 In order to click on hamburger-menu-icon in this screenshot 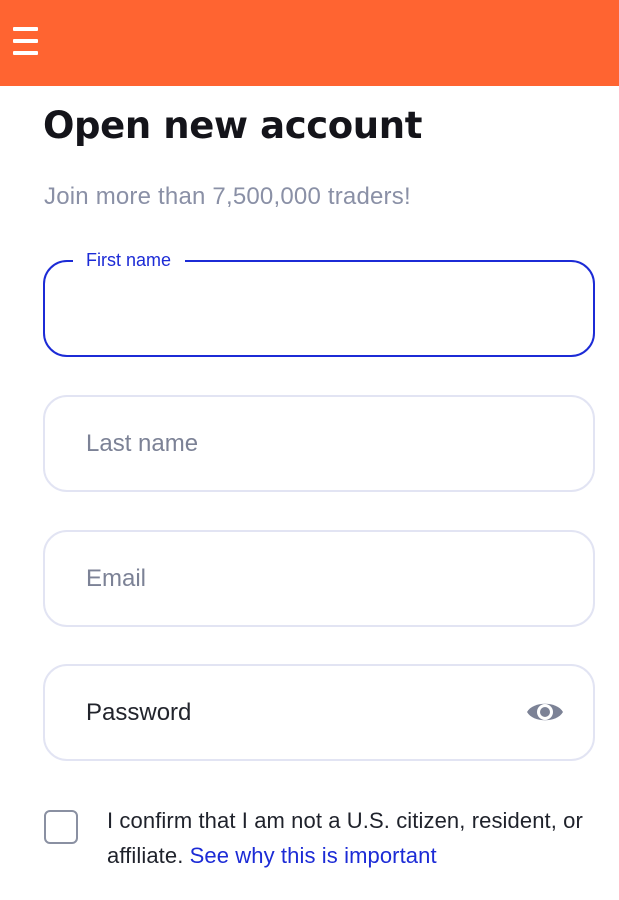, I will do `click(25, 41)`.